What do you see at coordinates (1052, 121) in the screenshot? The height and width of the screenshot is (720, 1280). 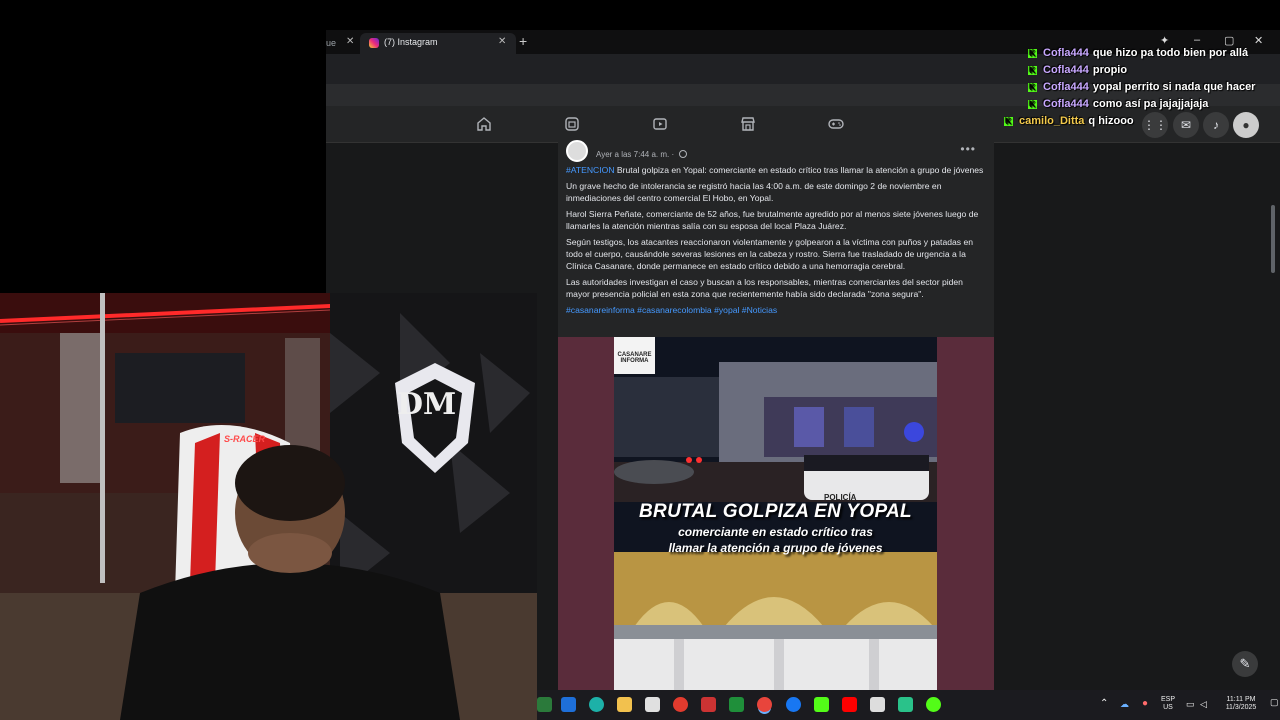 I see `chat-username: camilo_Ditta` at bounding box center [1052, 121].